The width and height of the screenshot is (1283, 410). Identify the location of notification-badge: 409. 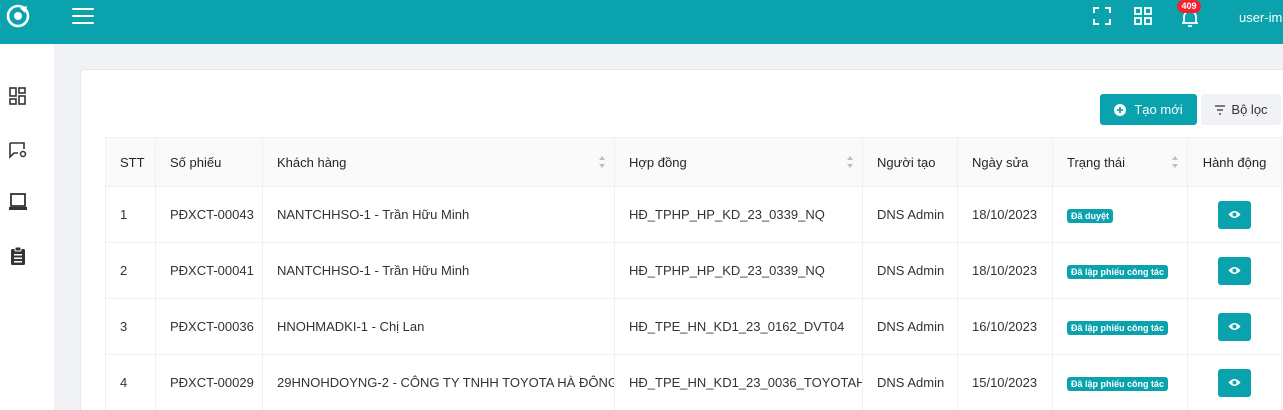
(1189, 6).